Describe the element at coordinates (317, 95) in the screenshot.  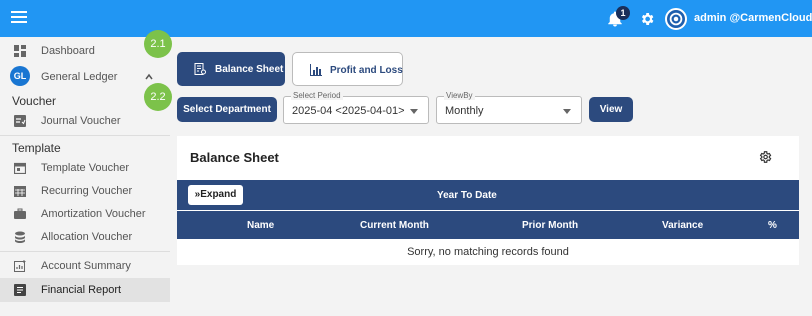
I see `select-period-legend: Select Period` at that location.